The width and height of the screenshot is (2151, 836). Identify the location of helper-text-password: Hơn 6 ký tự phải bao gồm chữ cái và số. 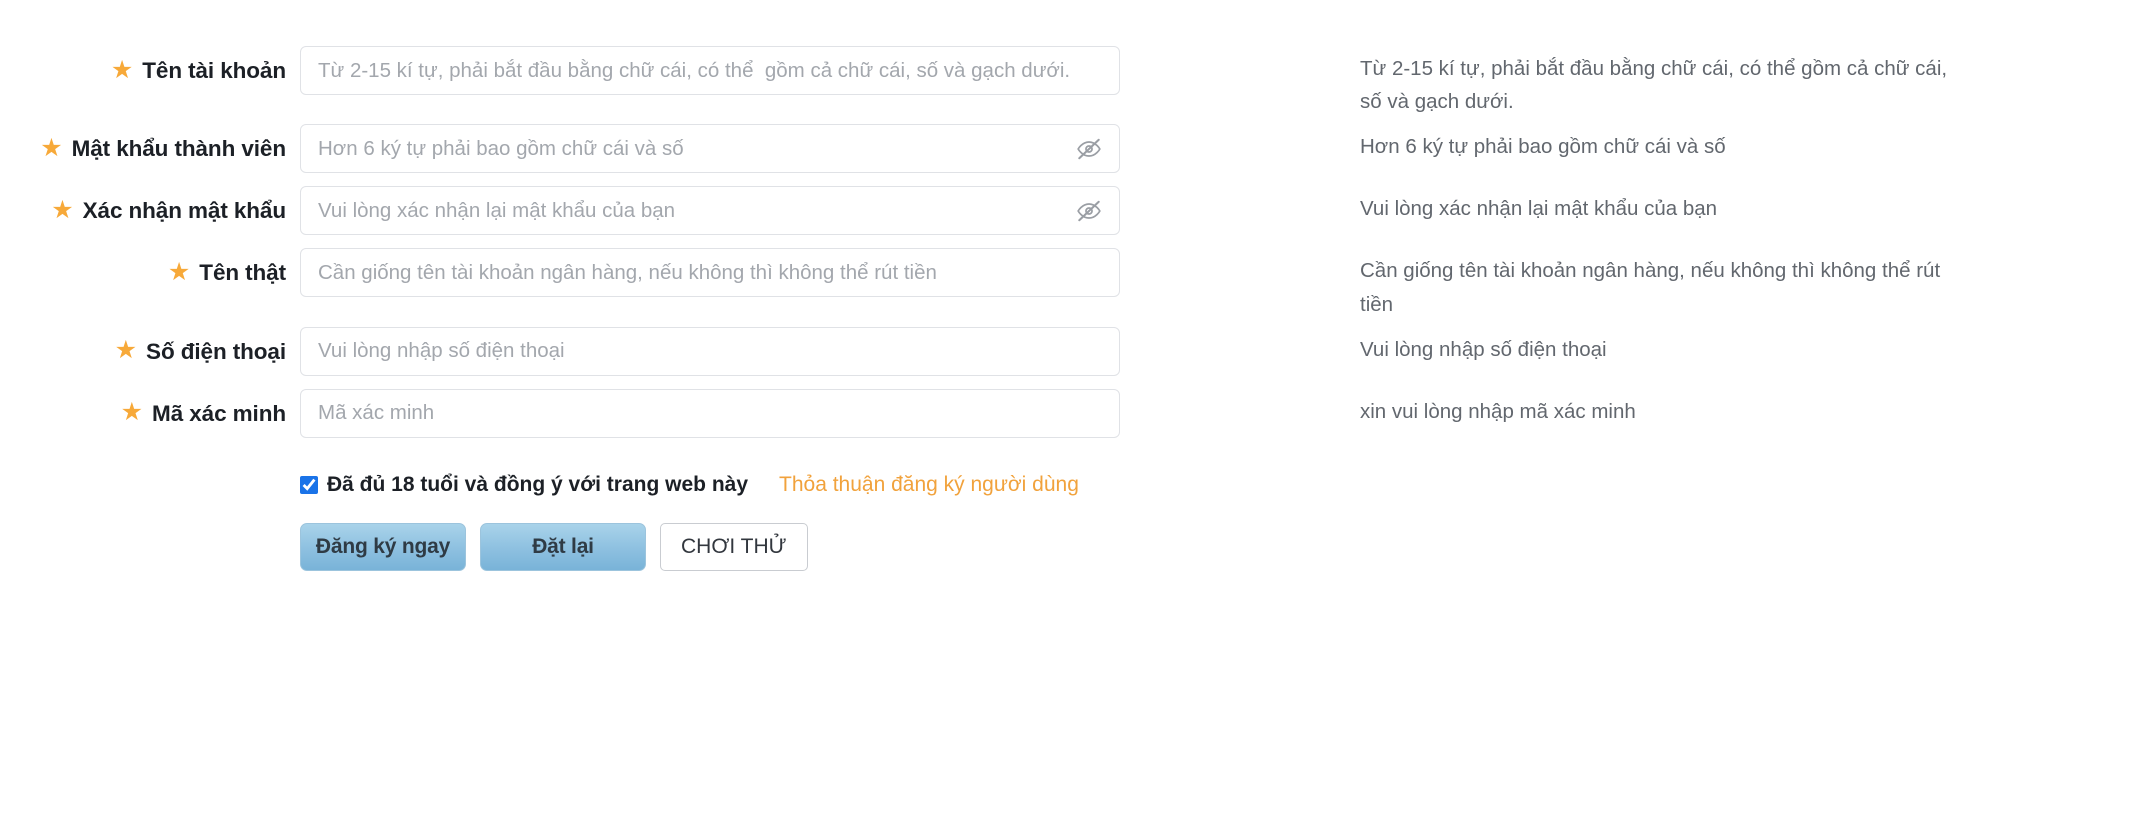
(1543, 147).